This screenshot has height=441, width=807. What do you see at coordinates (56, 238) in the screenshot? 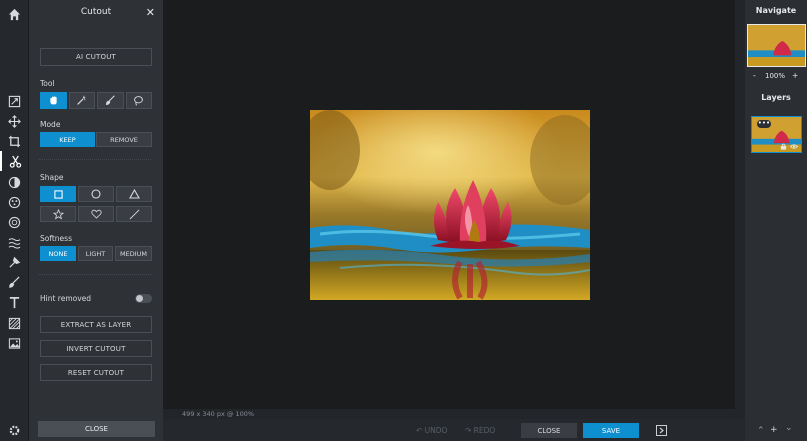
I see `softness-heading: Softness` at bounding box center [56, 238].